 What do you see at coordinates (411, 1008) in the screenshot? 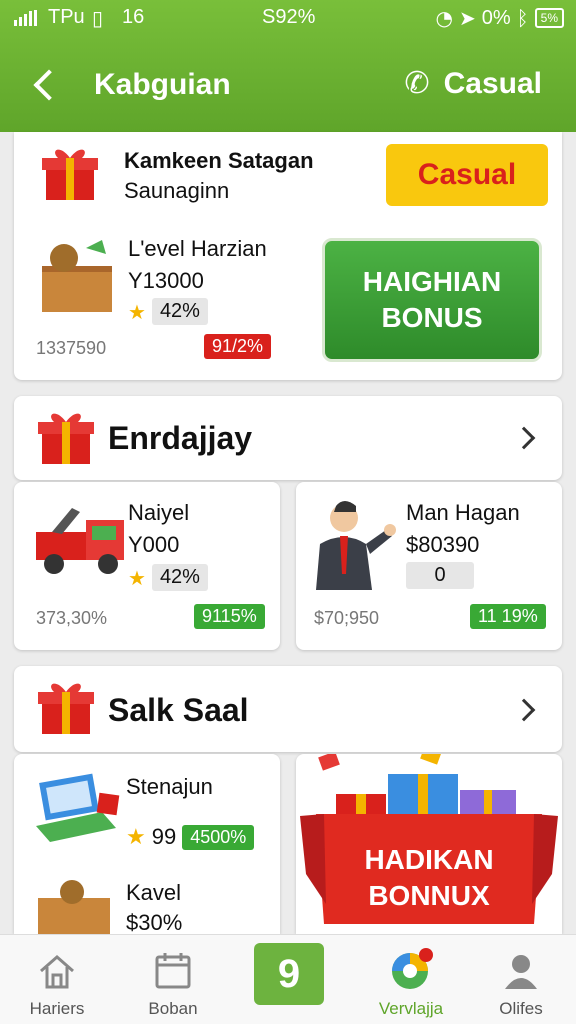
I see `tab-label: Vervlajja` at bounding box center [411, 1008].